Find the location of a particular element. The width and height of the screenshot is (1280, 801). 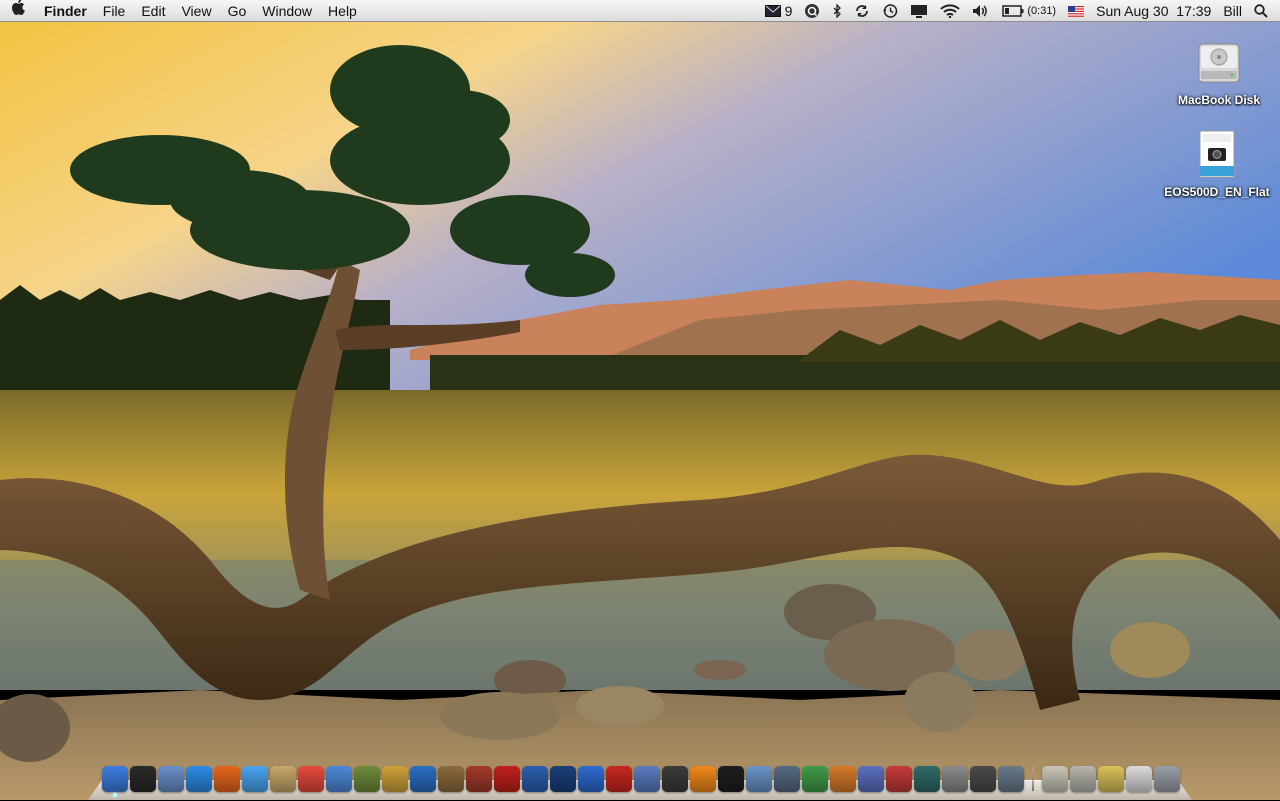

dock-star-app-icon is located at coordinates (395, 779).